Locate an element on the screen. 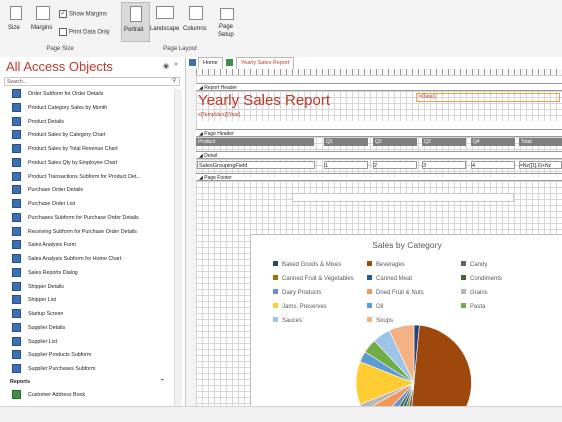 This screenshot has height=422, width=562. legend-entry: Jams, Preserves is located at coordinates (304, 307).